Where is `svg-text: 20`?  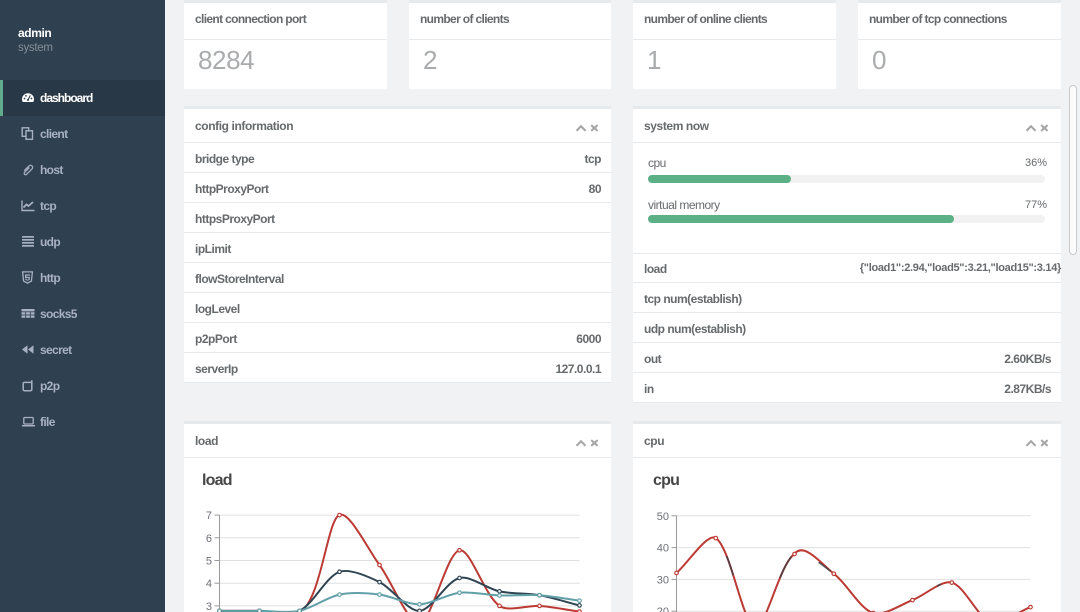
svg-text: 20 is located at coordinates (663, 609).